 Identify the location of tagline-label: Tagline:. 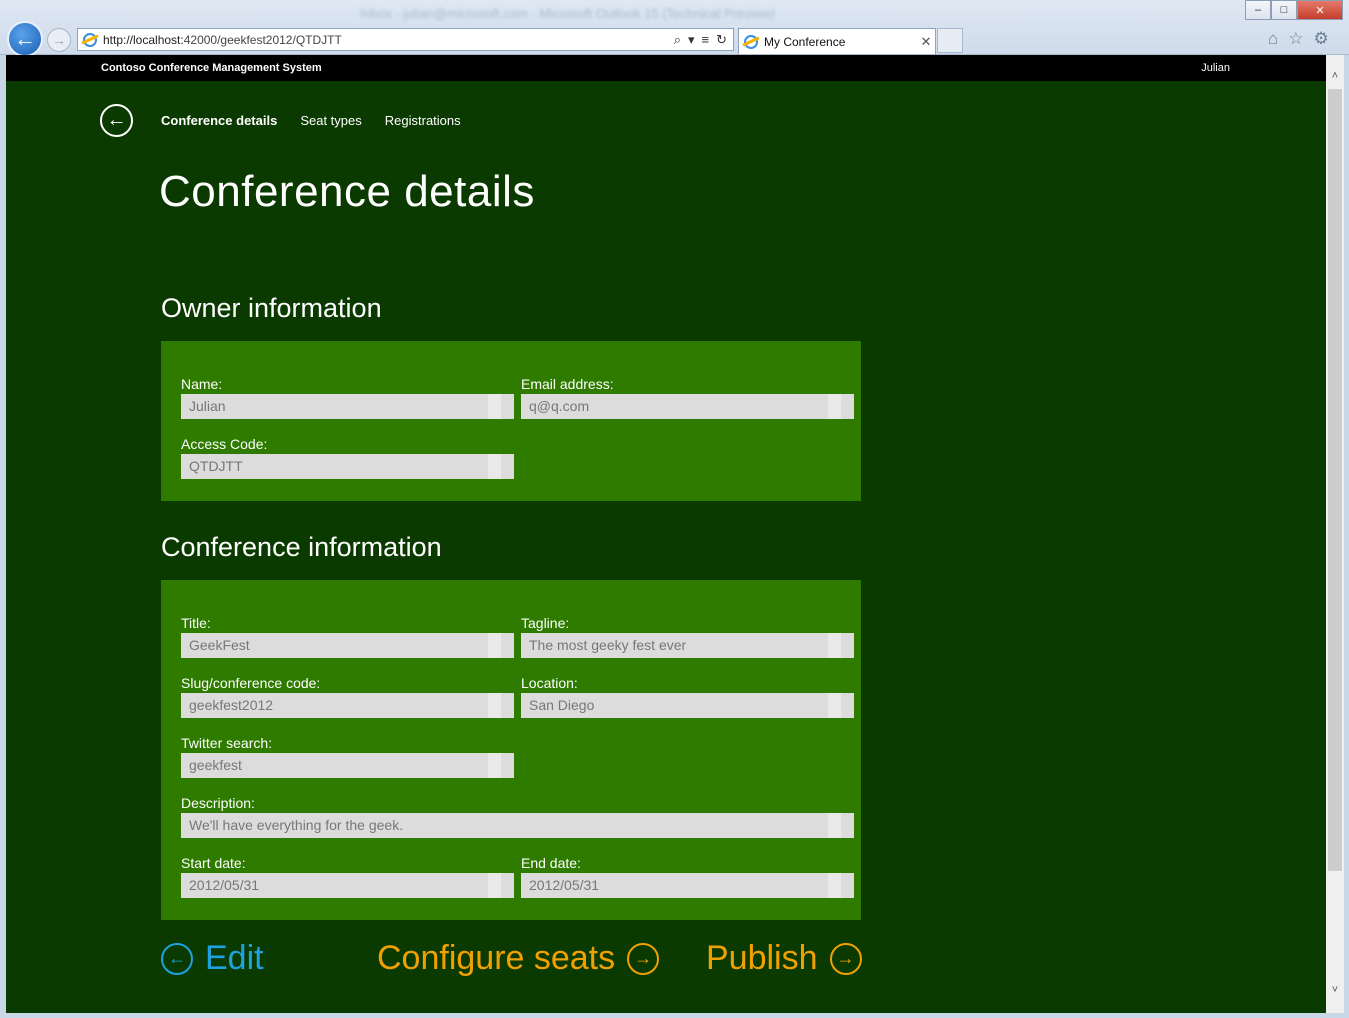
(545, 623).